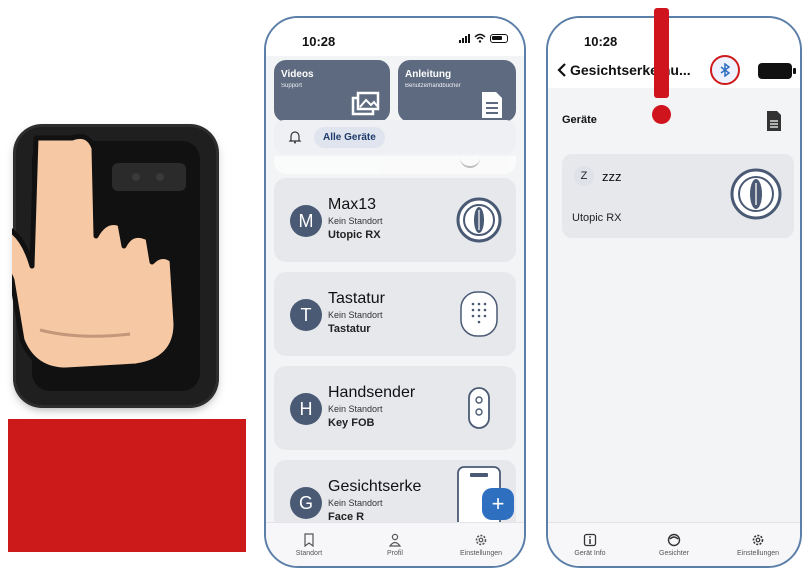 The image size is (802, 570). Describe the element at coordinates (292, 86) in the screenshot. I see `videos-subtitle: Support` at that location.